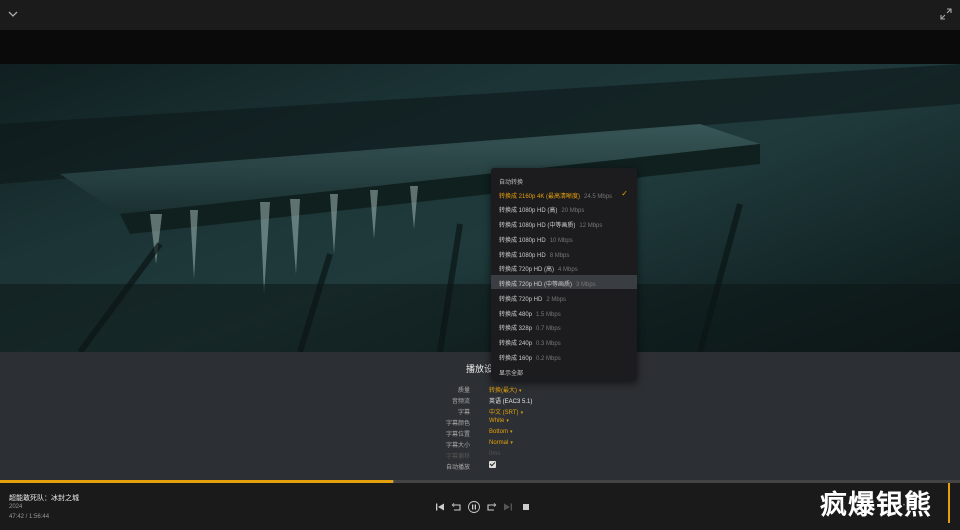  I want to click on media-year: 2024, so click(16, 507).